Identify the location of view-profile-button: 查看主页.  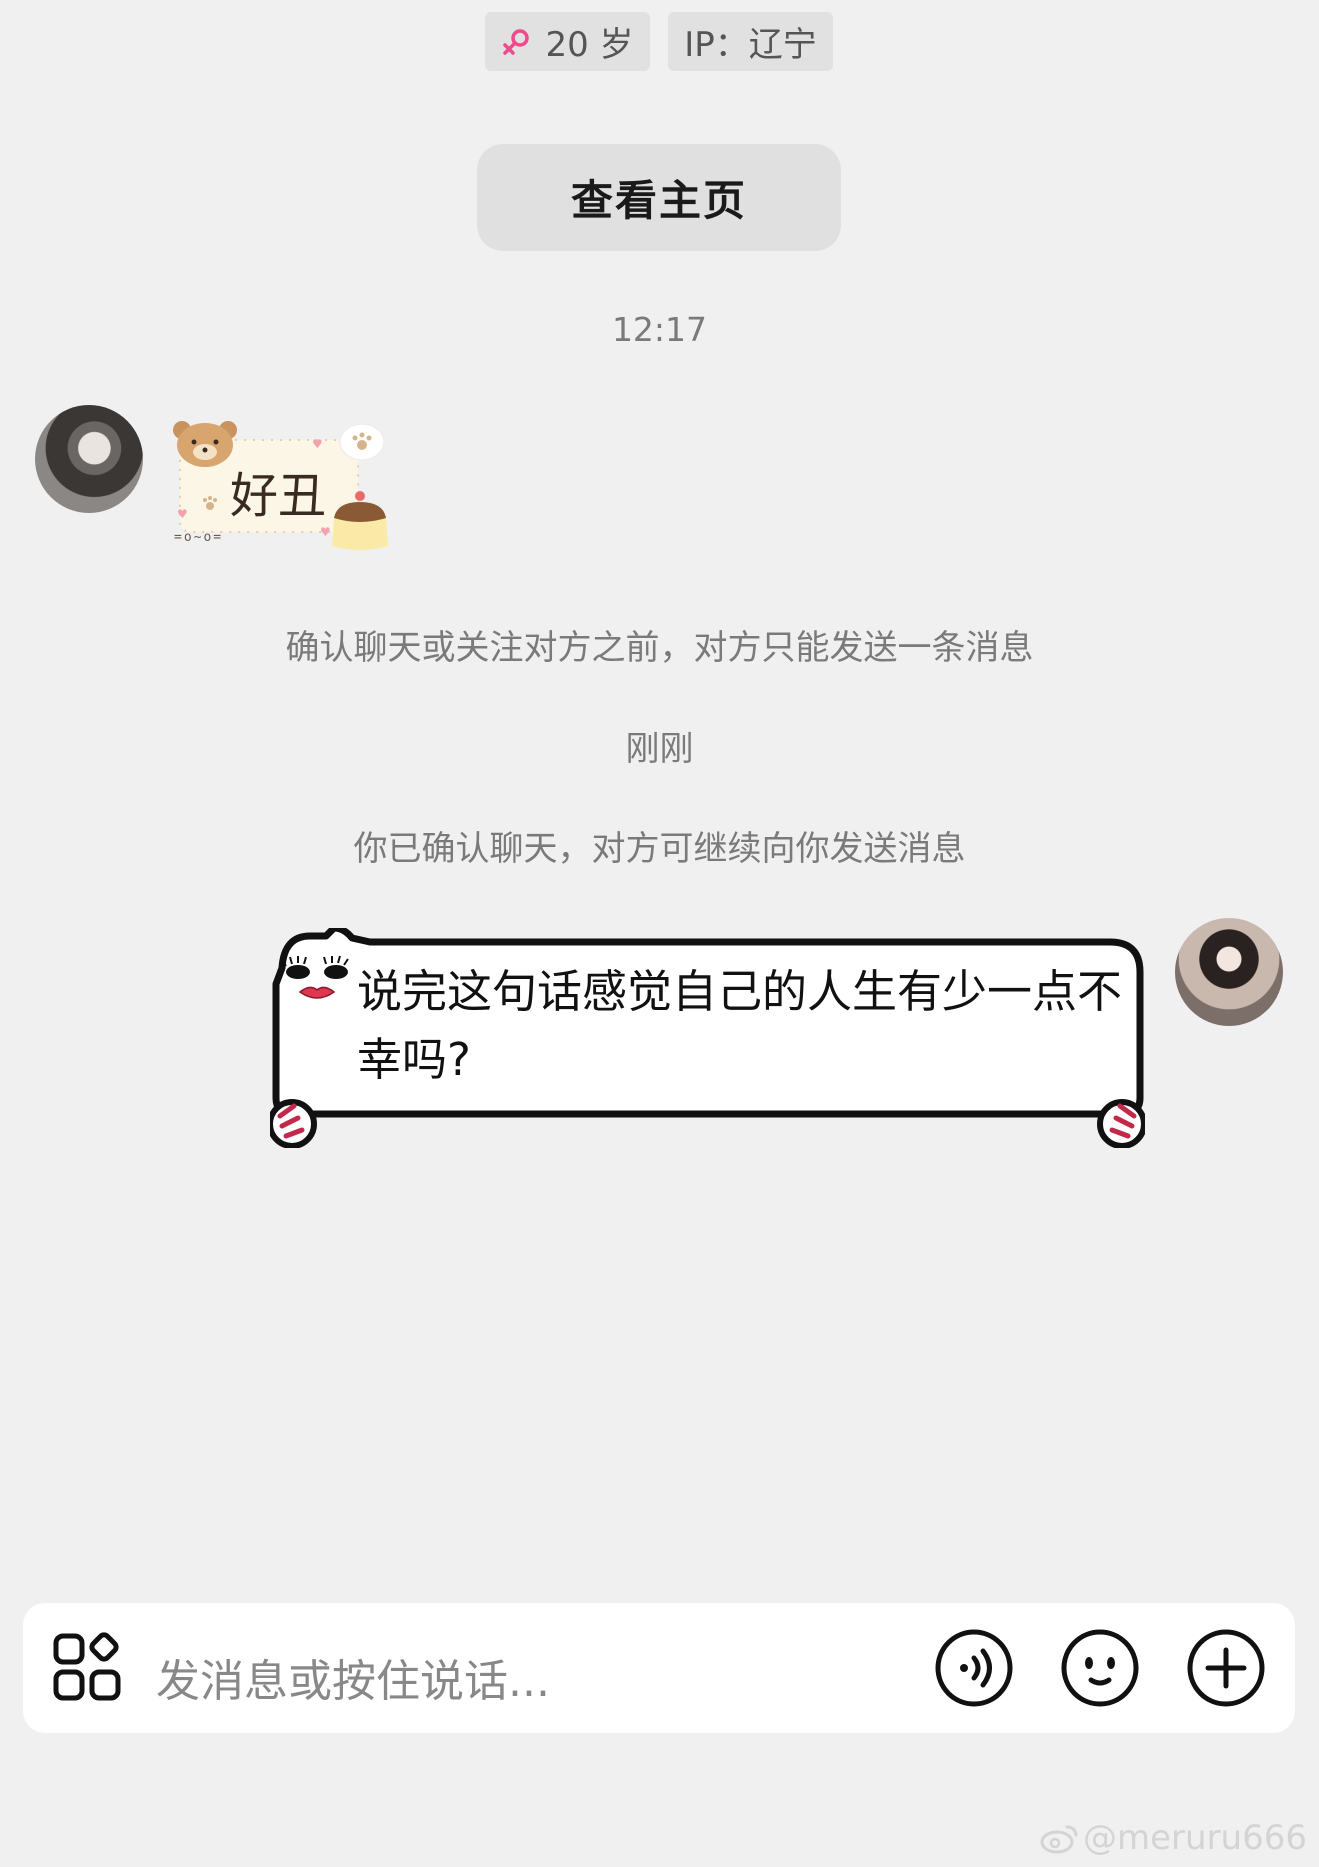
(659, 197).